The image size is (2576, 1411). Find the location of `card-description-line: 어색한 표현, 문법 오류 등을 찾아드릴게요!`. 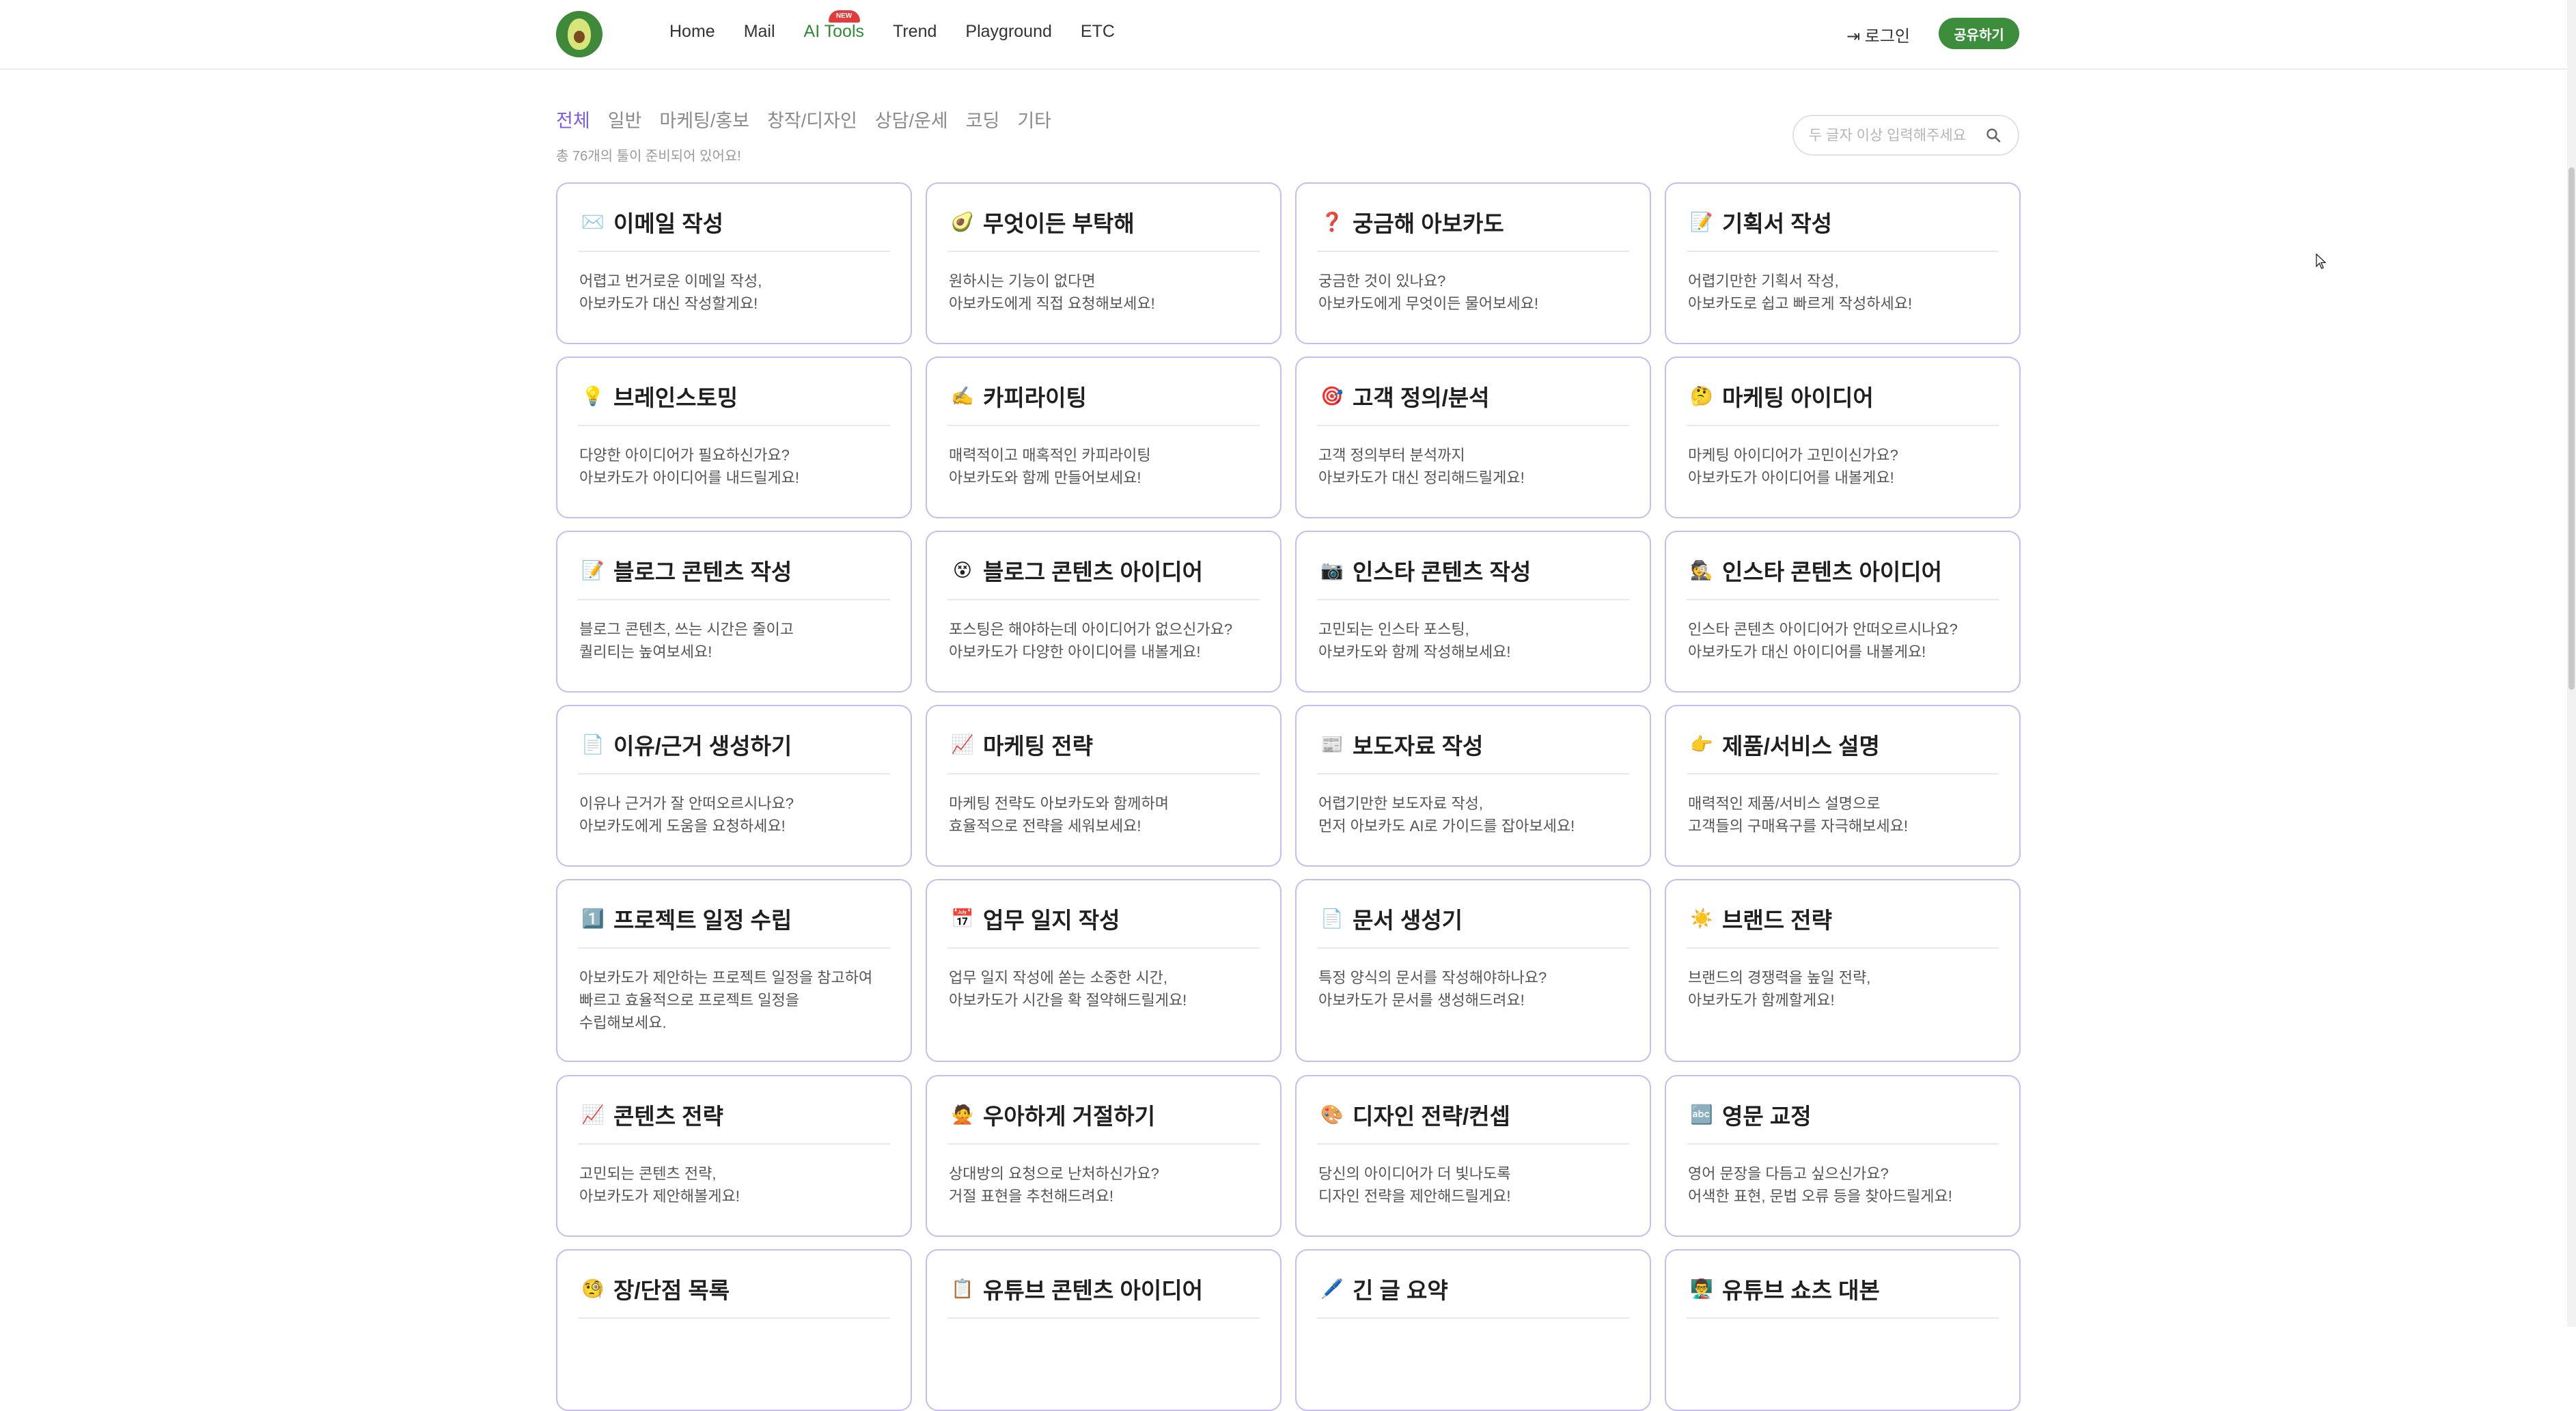

card-description-line: 어색한 표현, 문법 오류 등을 찾아드릴게요! is located at coordinates (1820, 1196).